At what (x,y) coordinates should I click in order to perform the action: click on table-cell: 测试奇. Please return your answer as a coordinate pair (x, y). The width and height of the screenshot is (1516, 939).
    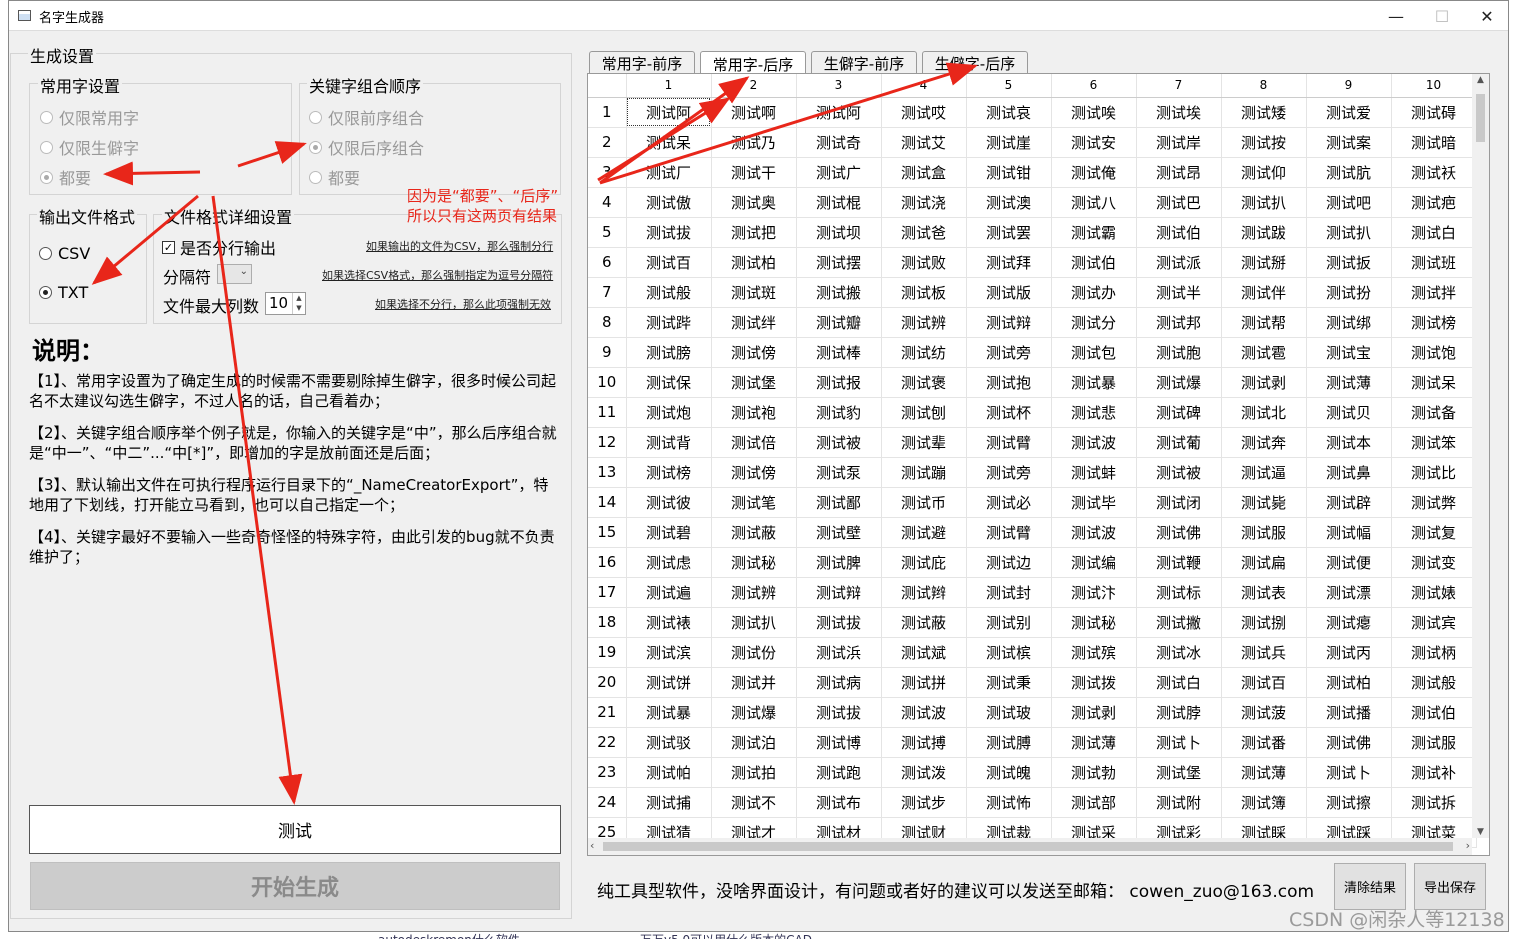
    Looking at the image, I should click on (839, 142).